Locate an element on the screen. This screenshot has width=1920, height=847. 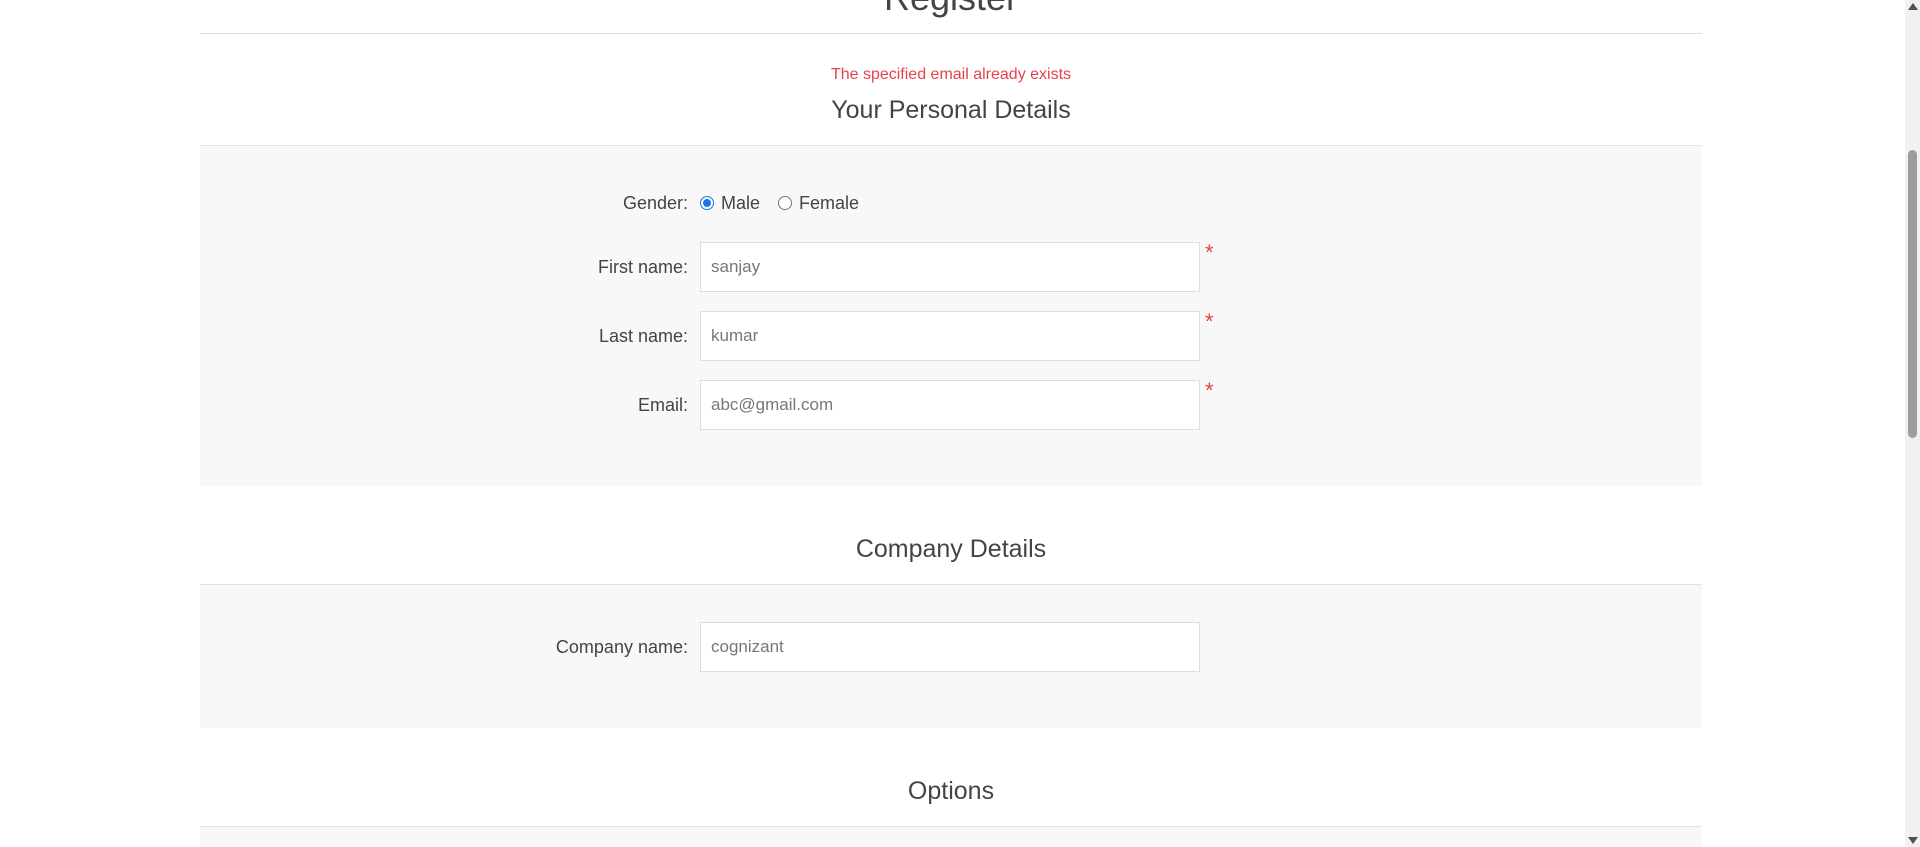
gender-radio-group: Male Female is located at coordinates (788, 203).